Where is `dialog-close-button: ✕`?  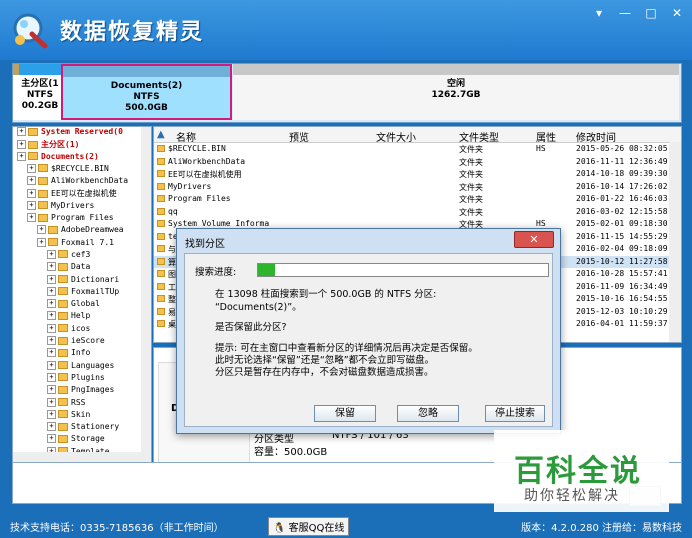
dialog-close-button: ✕ is located at coordinates (534, 239).